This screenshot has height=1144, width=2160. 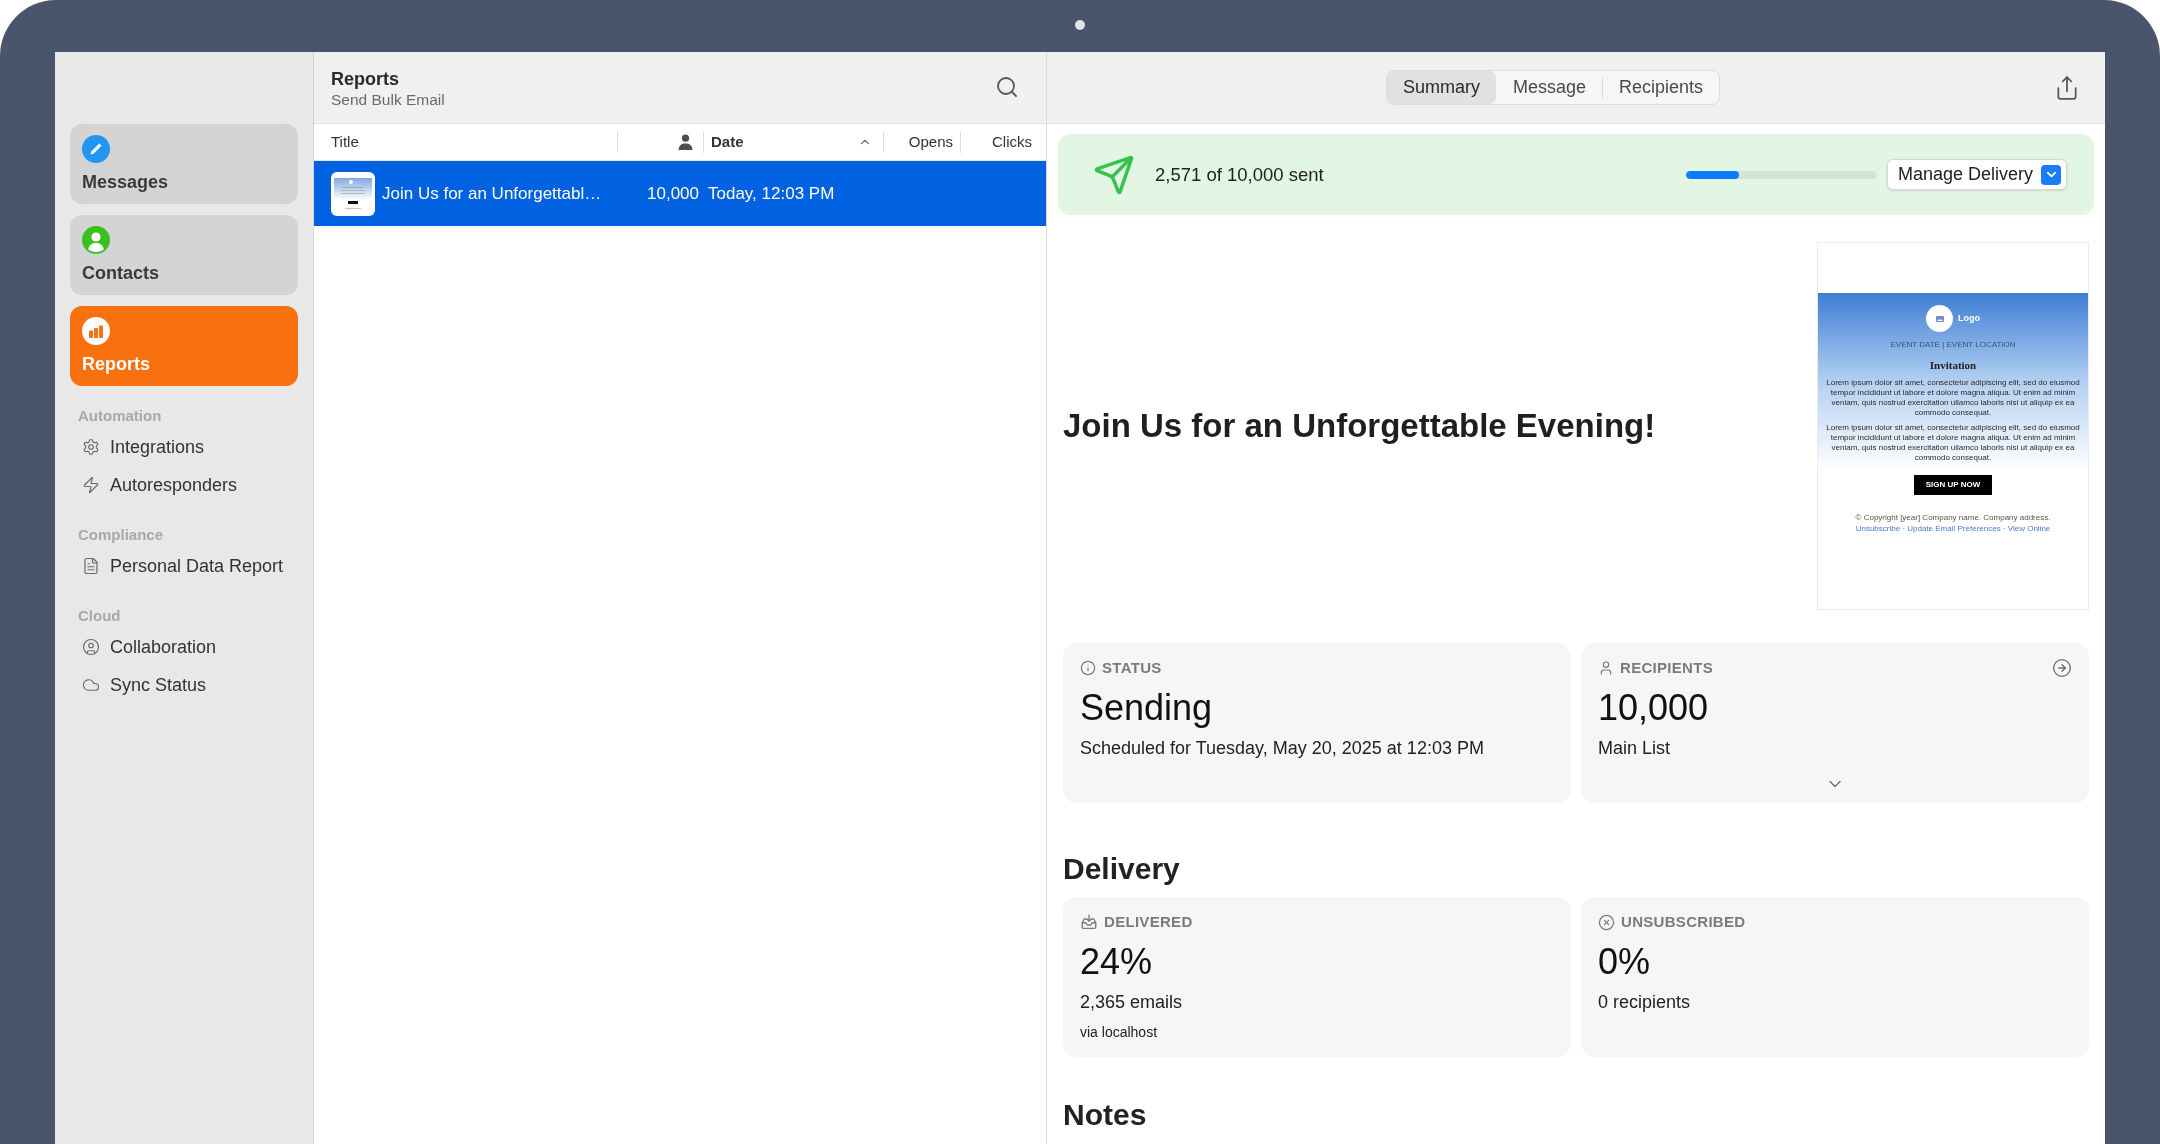 What do you see at coordinates (1976, 174) in the screenshot?
I see `manage-delivery-button: Manage Delivery` at bounding box center [1976, 174].